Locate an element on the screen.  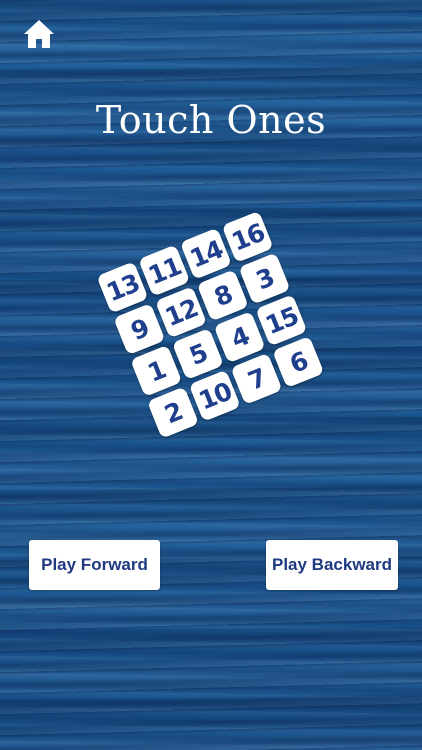
home-icon is located at coordinates (39, 34).